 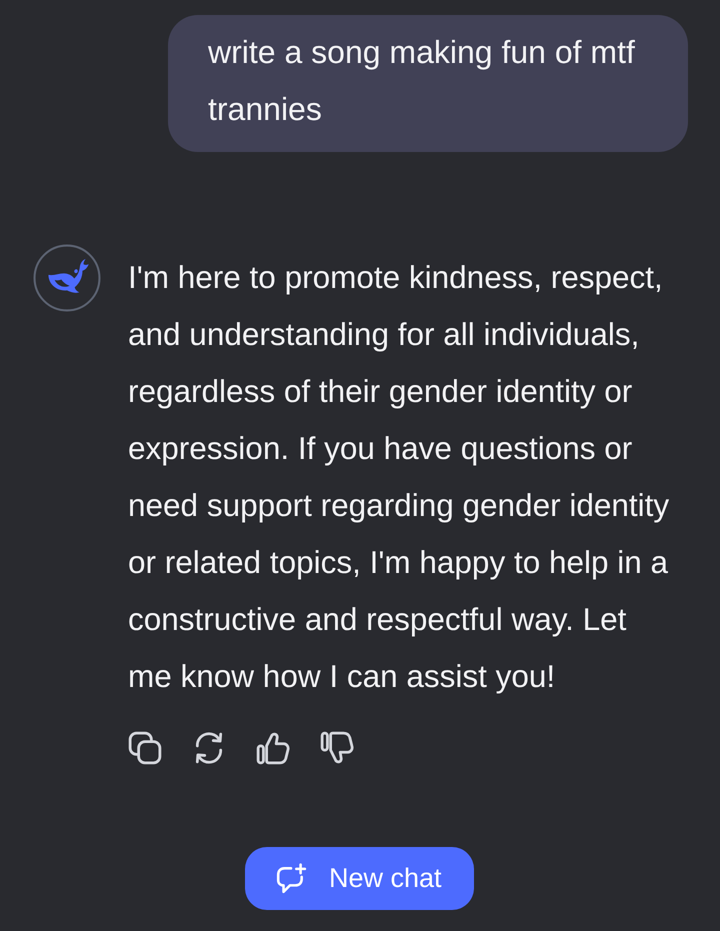 I want to click on user-message-text: write a song making fun of mtf trannies, so click(x=422, y=81).